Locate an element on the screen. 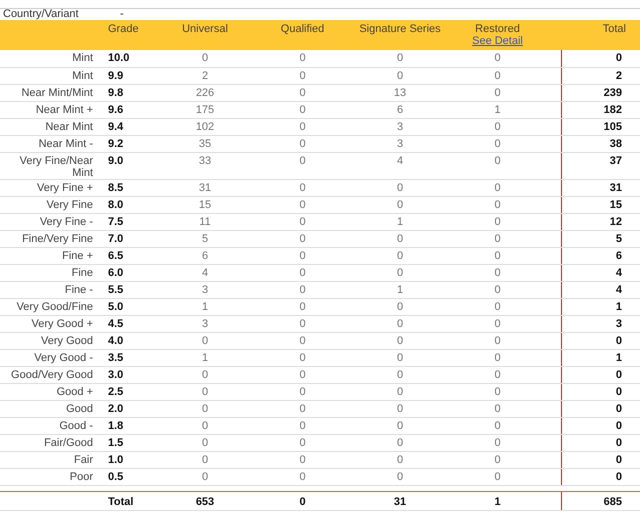 This screenshot has width=640, height=528. grade-value: 2.5 is located at coordinates (127, 391).